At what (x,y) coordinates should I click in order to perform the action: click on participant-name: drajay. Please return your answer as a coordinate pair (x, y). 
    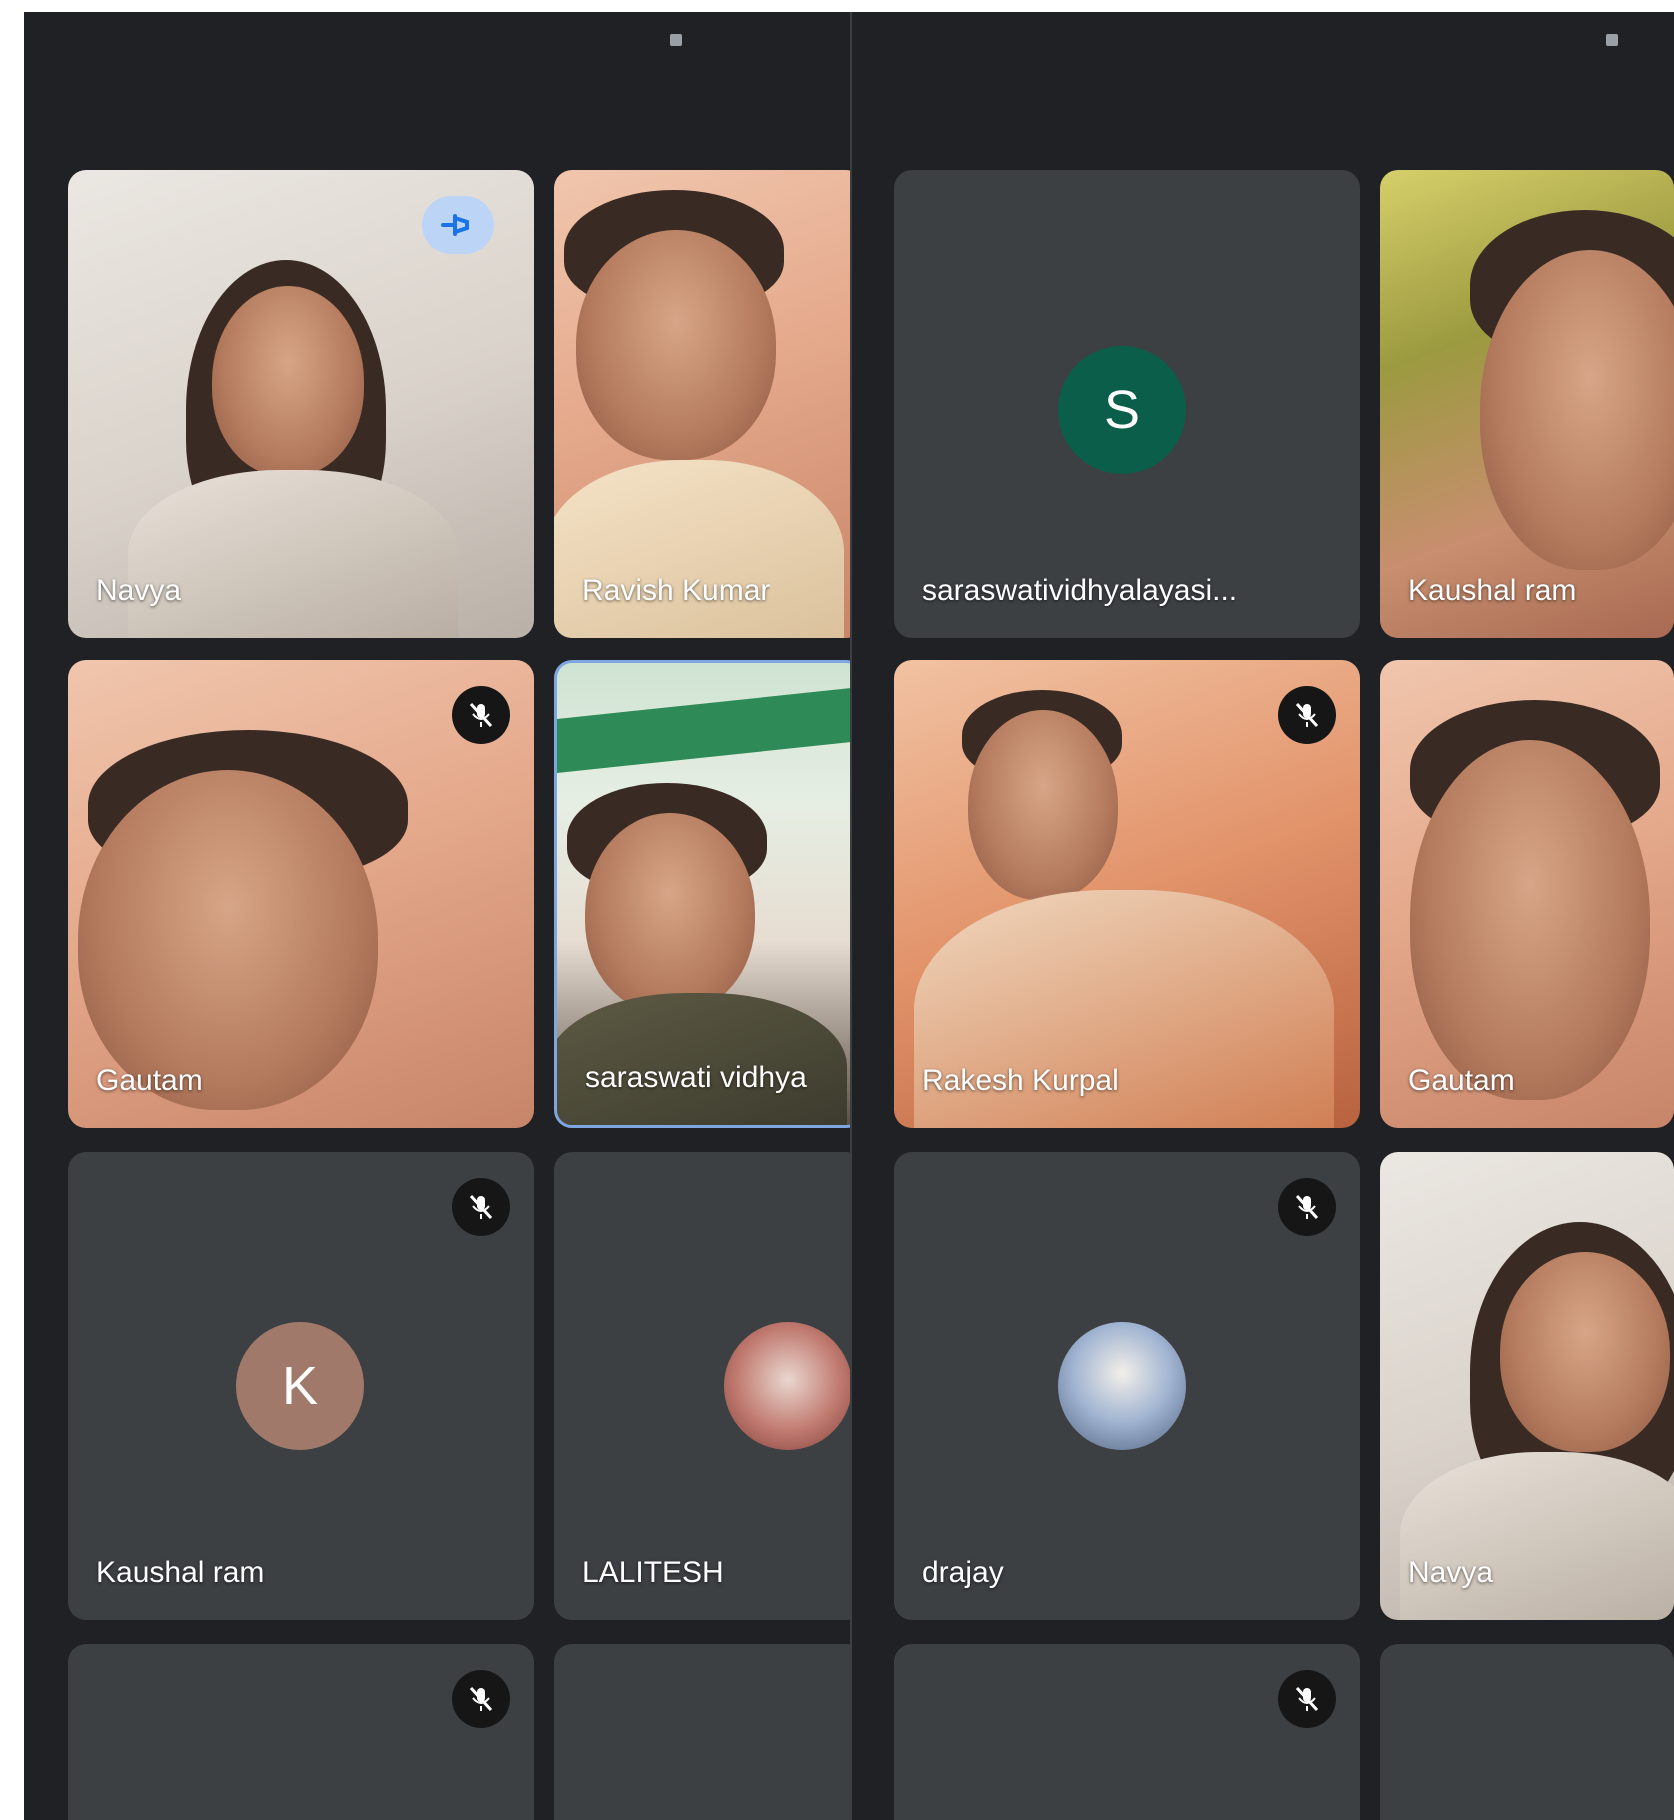
    Looking at the image, I should click on (963, 1572).